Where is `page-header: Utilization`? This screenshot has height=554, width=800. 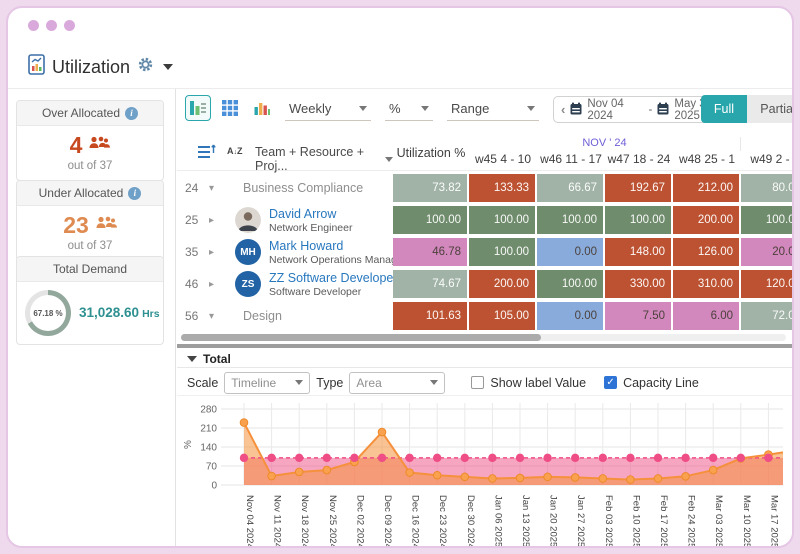
page-header: Utilization is located at coordinates (101, 67).